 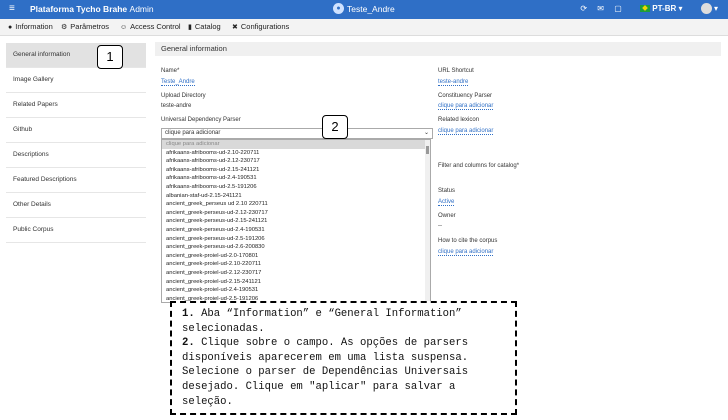 I want to click on brand: Plataforma Tycho Brahe Admin, so click(x=92, y=9).